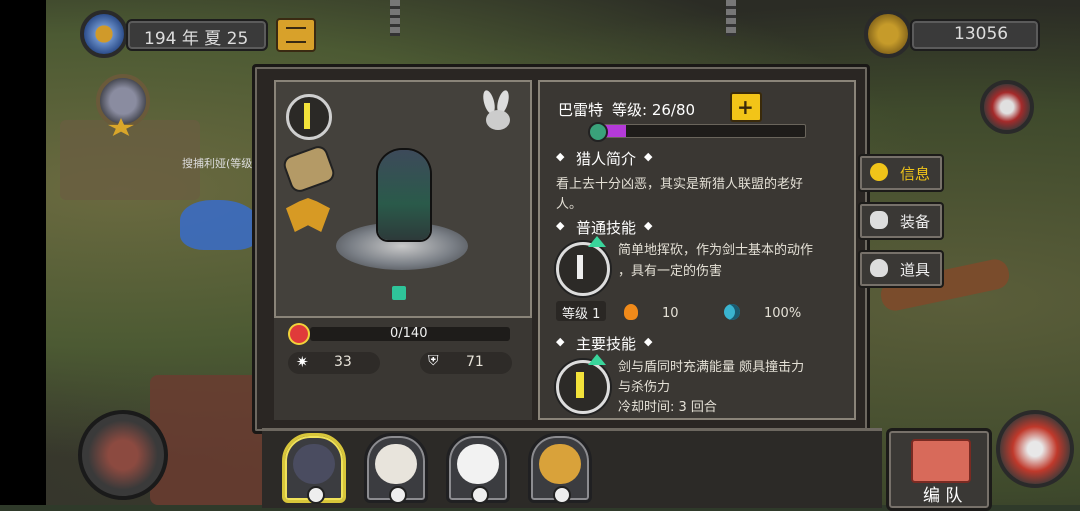 Image resolution: width=1080 pixels, height=511 pixels. I want to click on normal-skill-title: 普通技能, so click(606, 228).